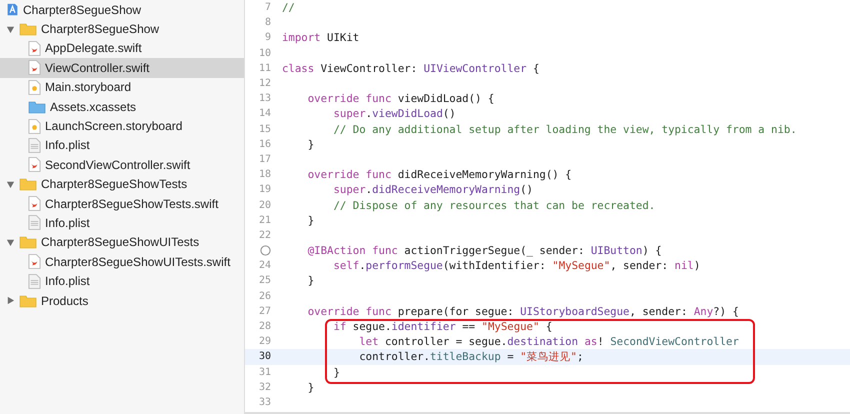 Image resolution: width=850 pixels, height=414 pixels. Describe the element at coordinates (122, 204) in the screenshot. I see `navigator-item: Charpter8SegueShowTests.swift` at that location.